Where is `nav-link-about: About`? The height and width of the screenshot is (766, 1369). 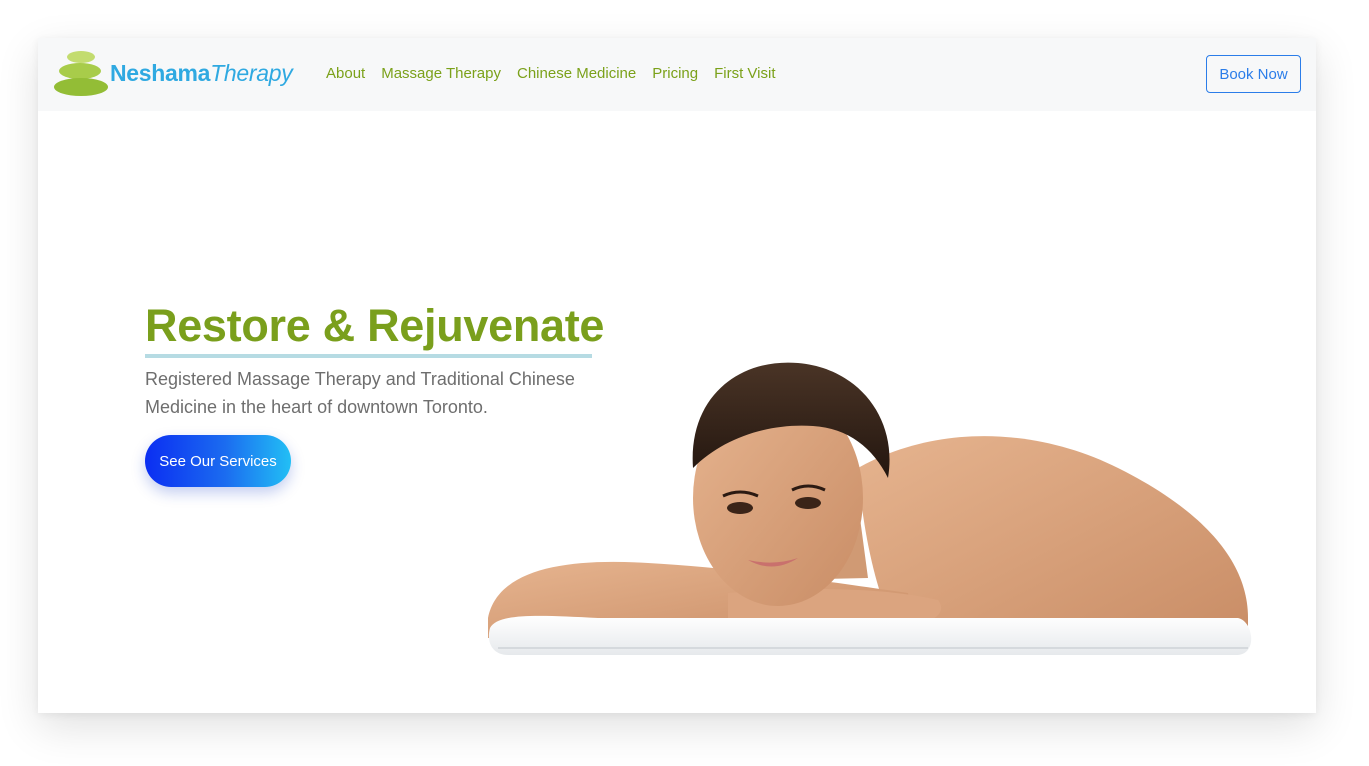 nav-link-about: About is located at coordinates (345, 73).